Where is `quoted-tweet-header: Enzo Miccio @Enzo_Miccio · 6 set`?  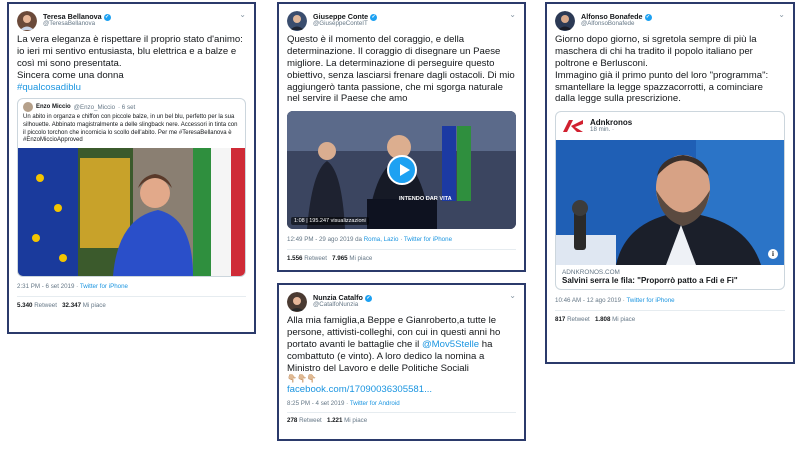
quoted-tweet-header: Enzo Miccio @Enzo_Miccio · 6 set is located at coordinates (131, 106).